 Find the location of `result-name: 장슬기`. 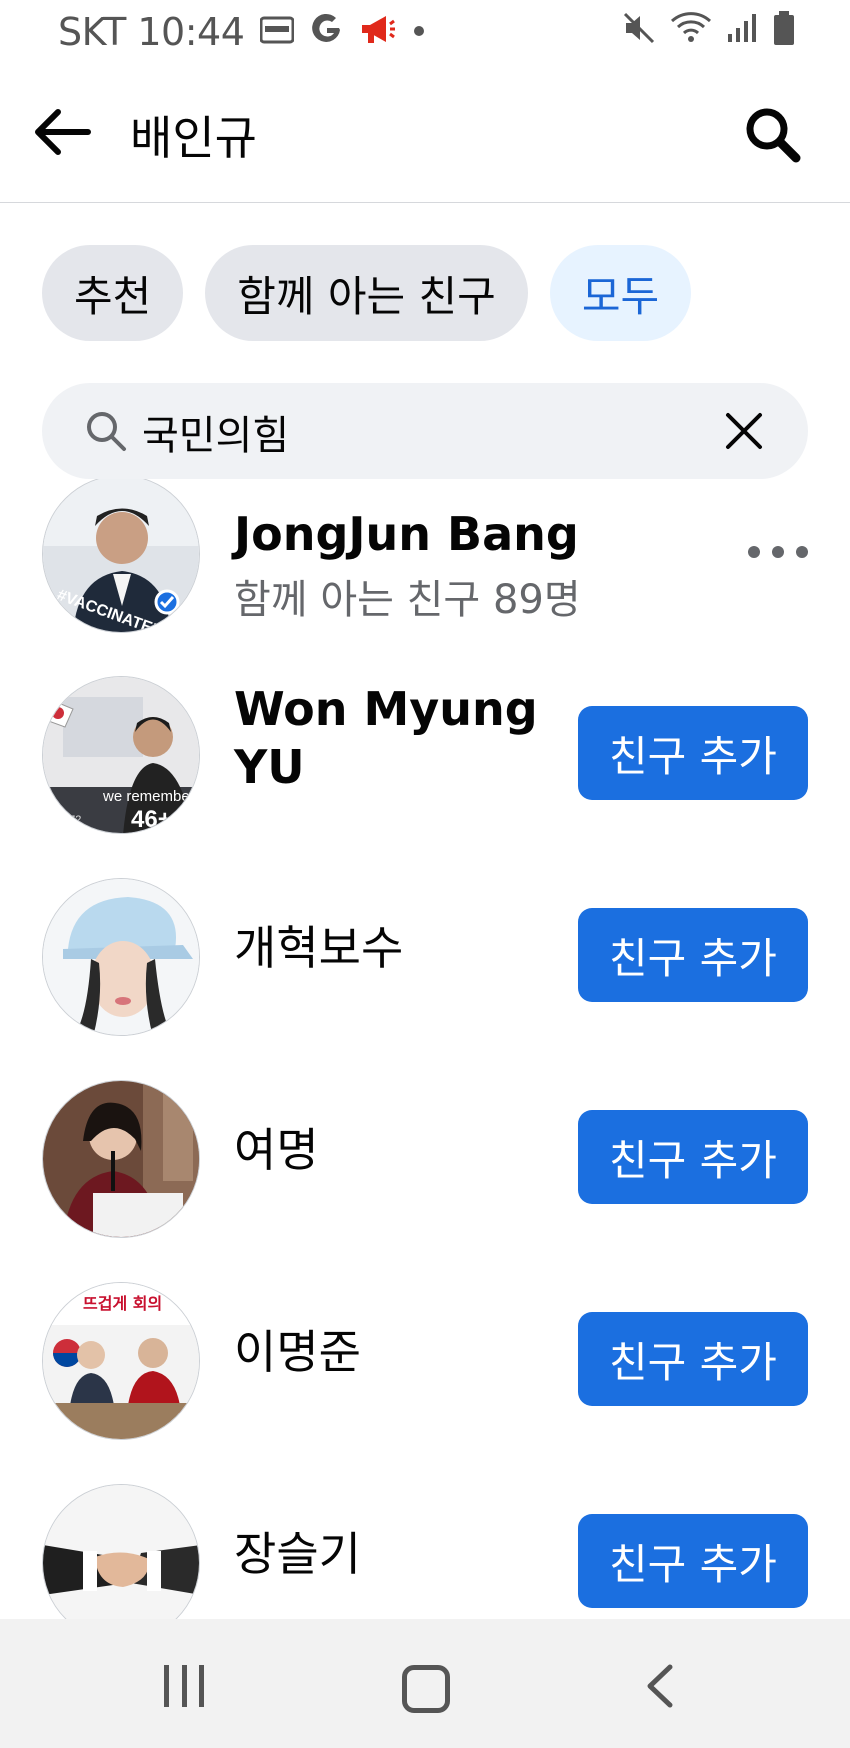

result-name: 장슬기 is located at coordinates (297, 1554).